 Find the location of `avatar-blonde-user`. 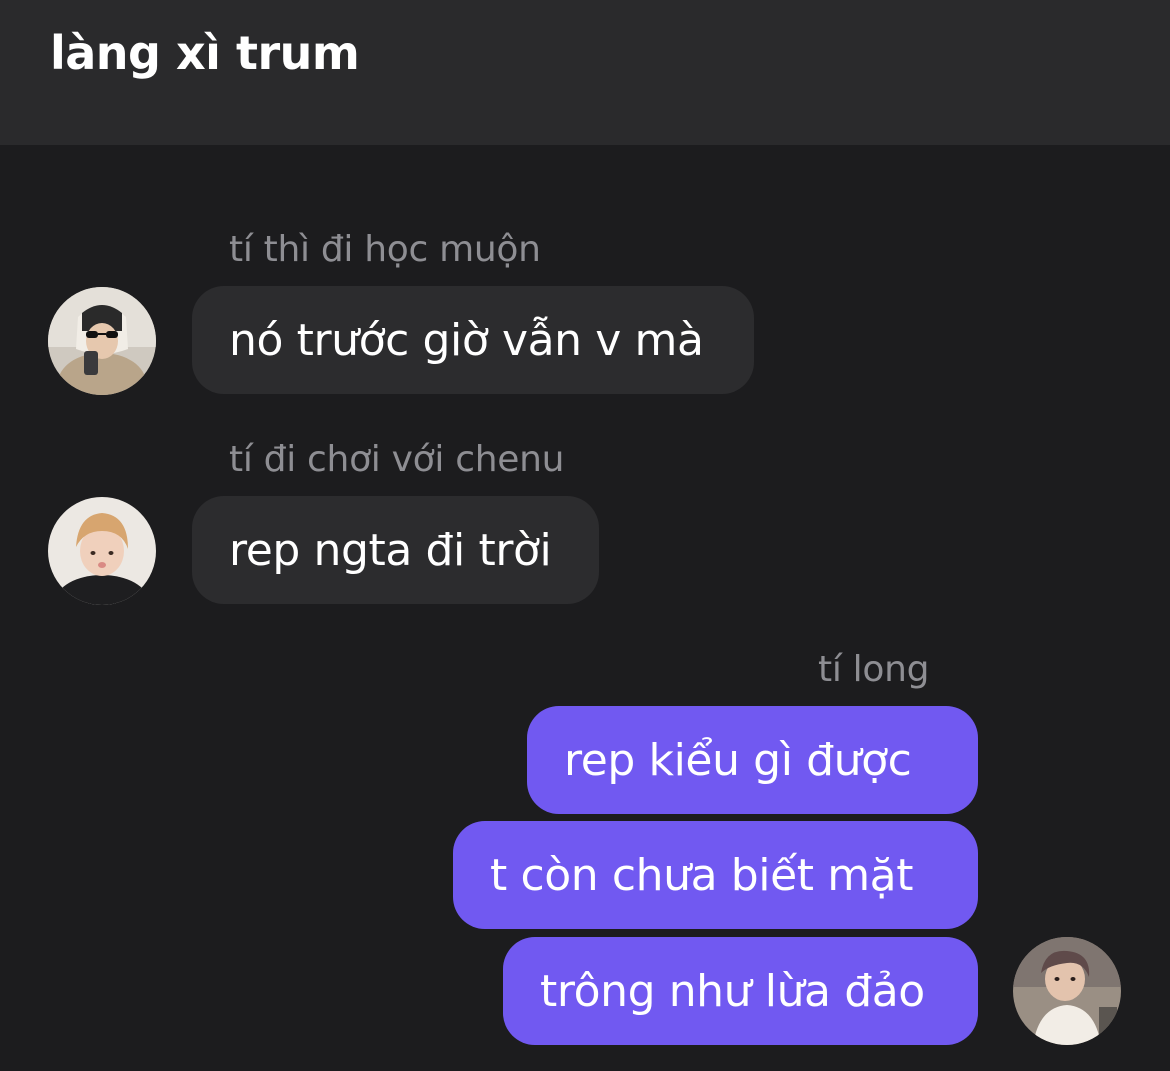

avatar-blonde-user is located at coordinates (102, 551).